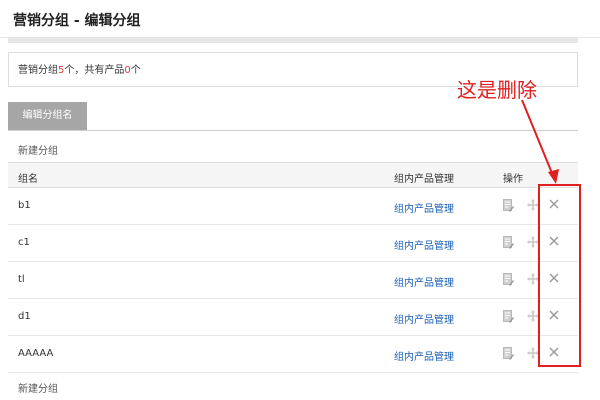 This screenshot has width=600, height=400. What do you see at coordinates (559, 275) in the screenshot?
I see `annotation-highlight-box` at bounding box center [559, 275].